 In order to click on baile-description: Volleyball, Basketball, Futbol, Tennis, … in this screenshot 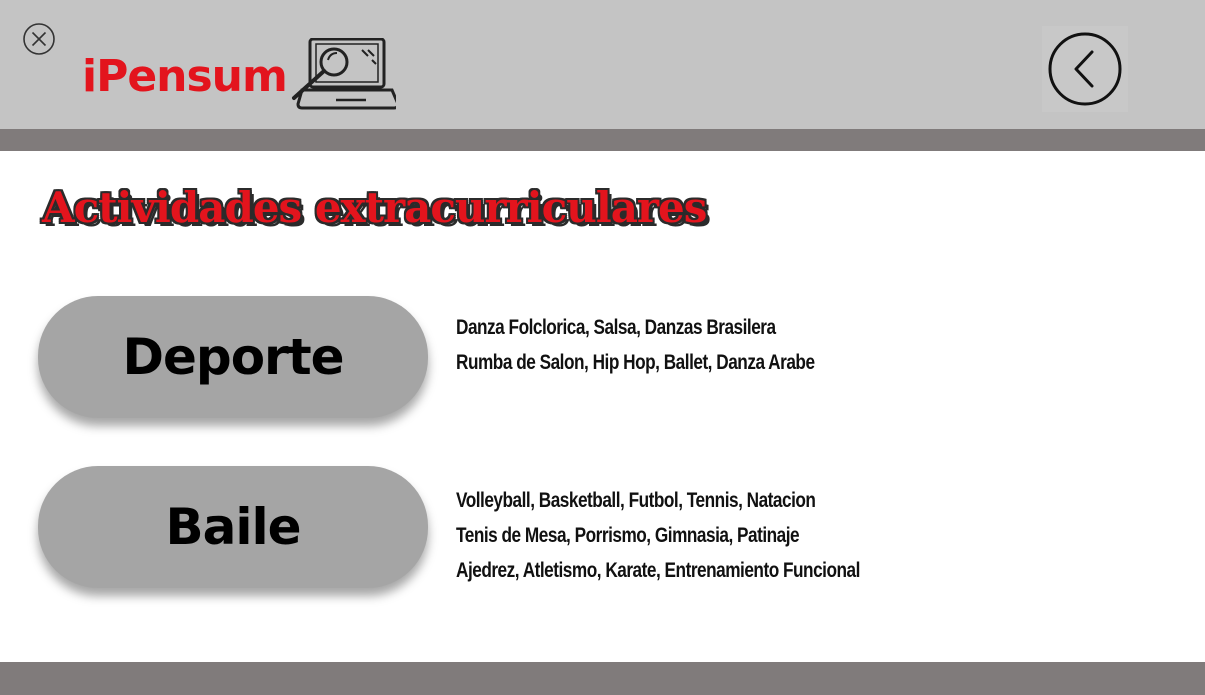, I will do `click(658, 535)`.